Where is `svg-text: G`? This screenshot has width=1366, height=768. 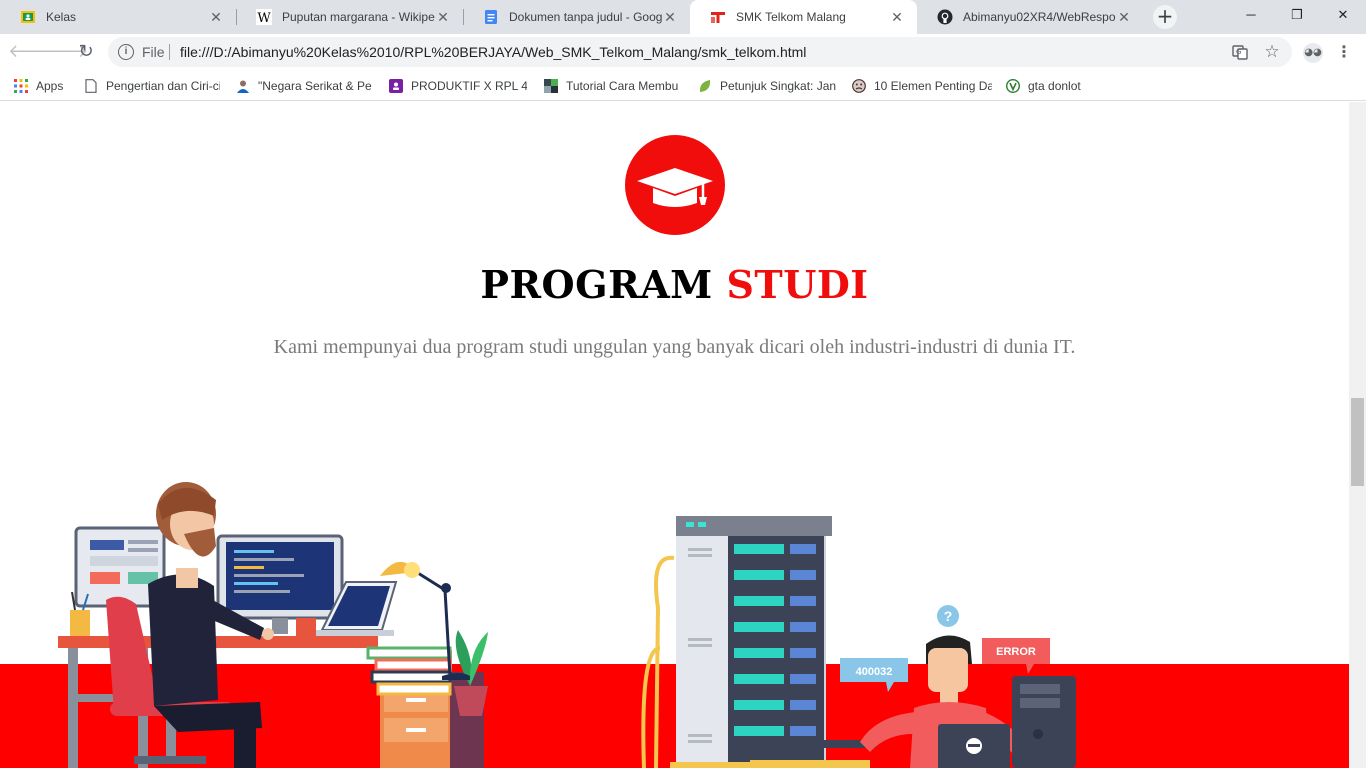
svg-text: G is located at coordinates (1238, 52).